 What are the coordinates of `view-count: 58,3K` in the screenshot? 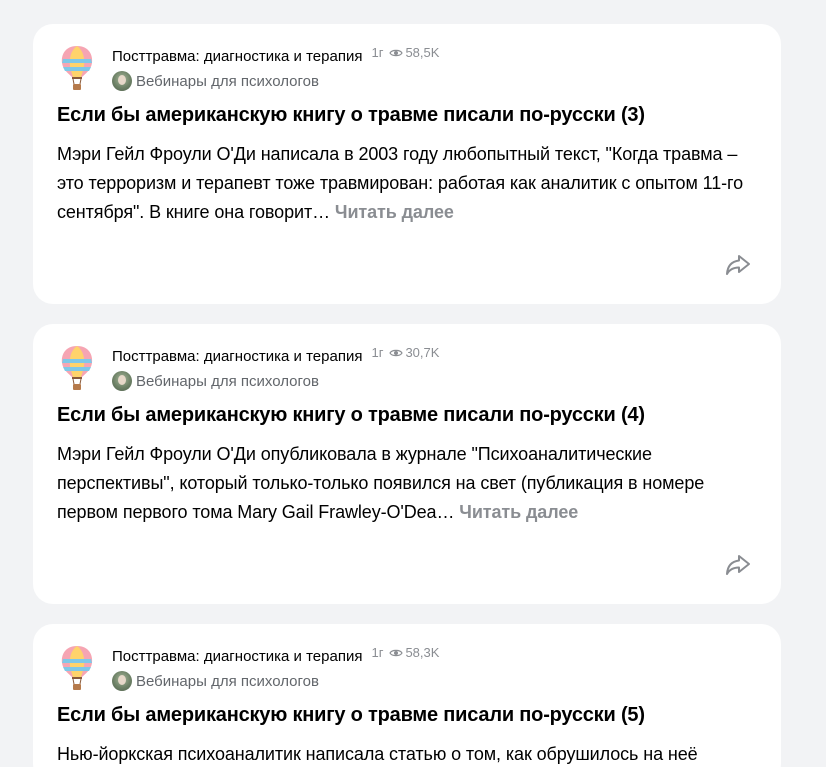 It's located at (414, 652).